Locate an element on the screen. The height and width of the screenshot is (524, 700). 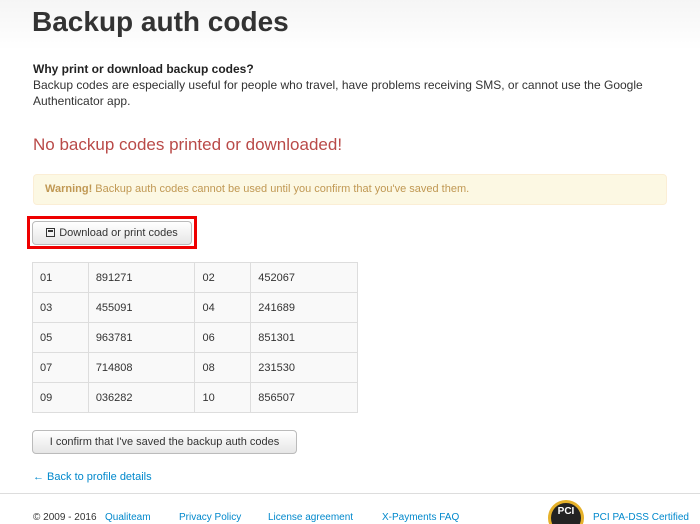
table-row: 07 714808 08 231530 is located at coordinates (195, 367).